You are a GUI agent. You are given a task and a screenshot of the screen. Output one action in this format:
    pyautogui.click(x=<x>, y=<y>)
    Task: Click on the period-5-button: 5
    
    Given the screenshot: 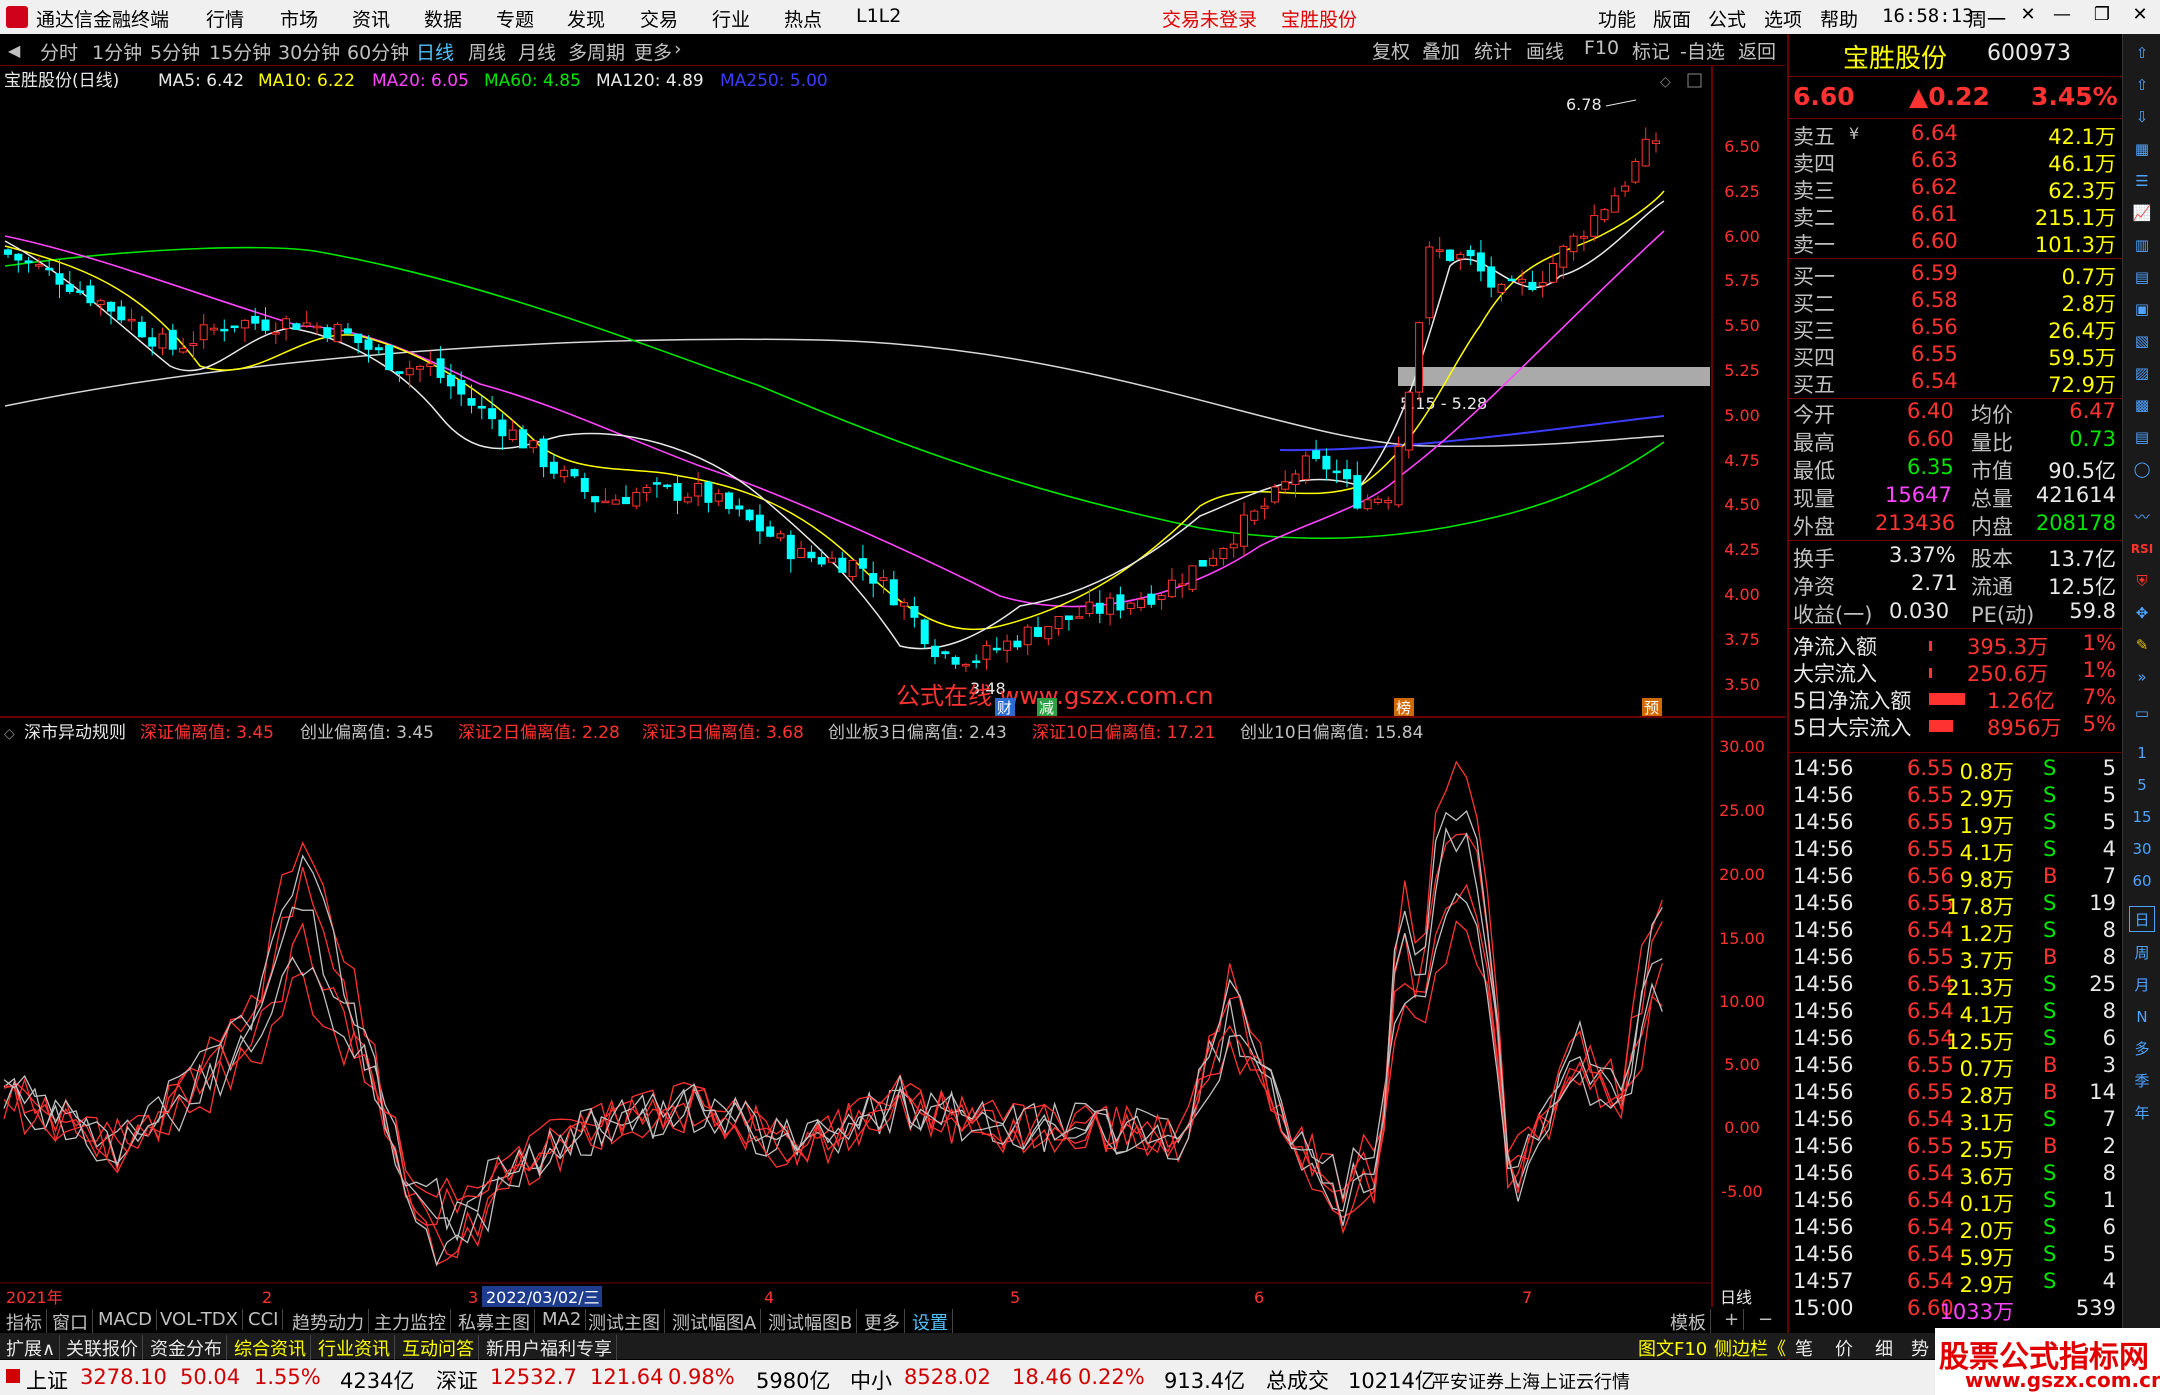 What is the action you would take?
    pyautogui.click(x=2142, y=785)
    